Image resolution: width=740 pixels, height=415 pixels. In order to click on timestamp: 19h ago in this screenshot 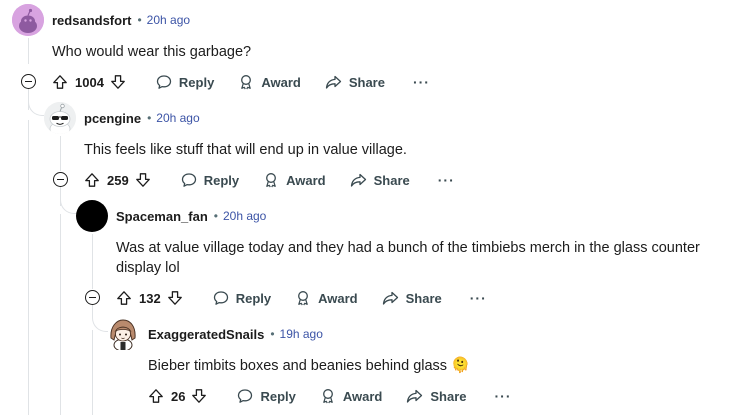, I will do `click(301, 334)`.